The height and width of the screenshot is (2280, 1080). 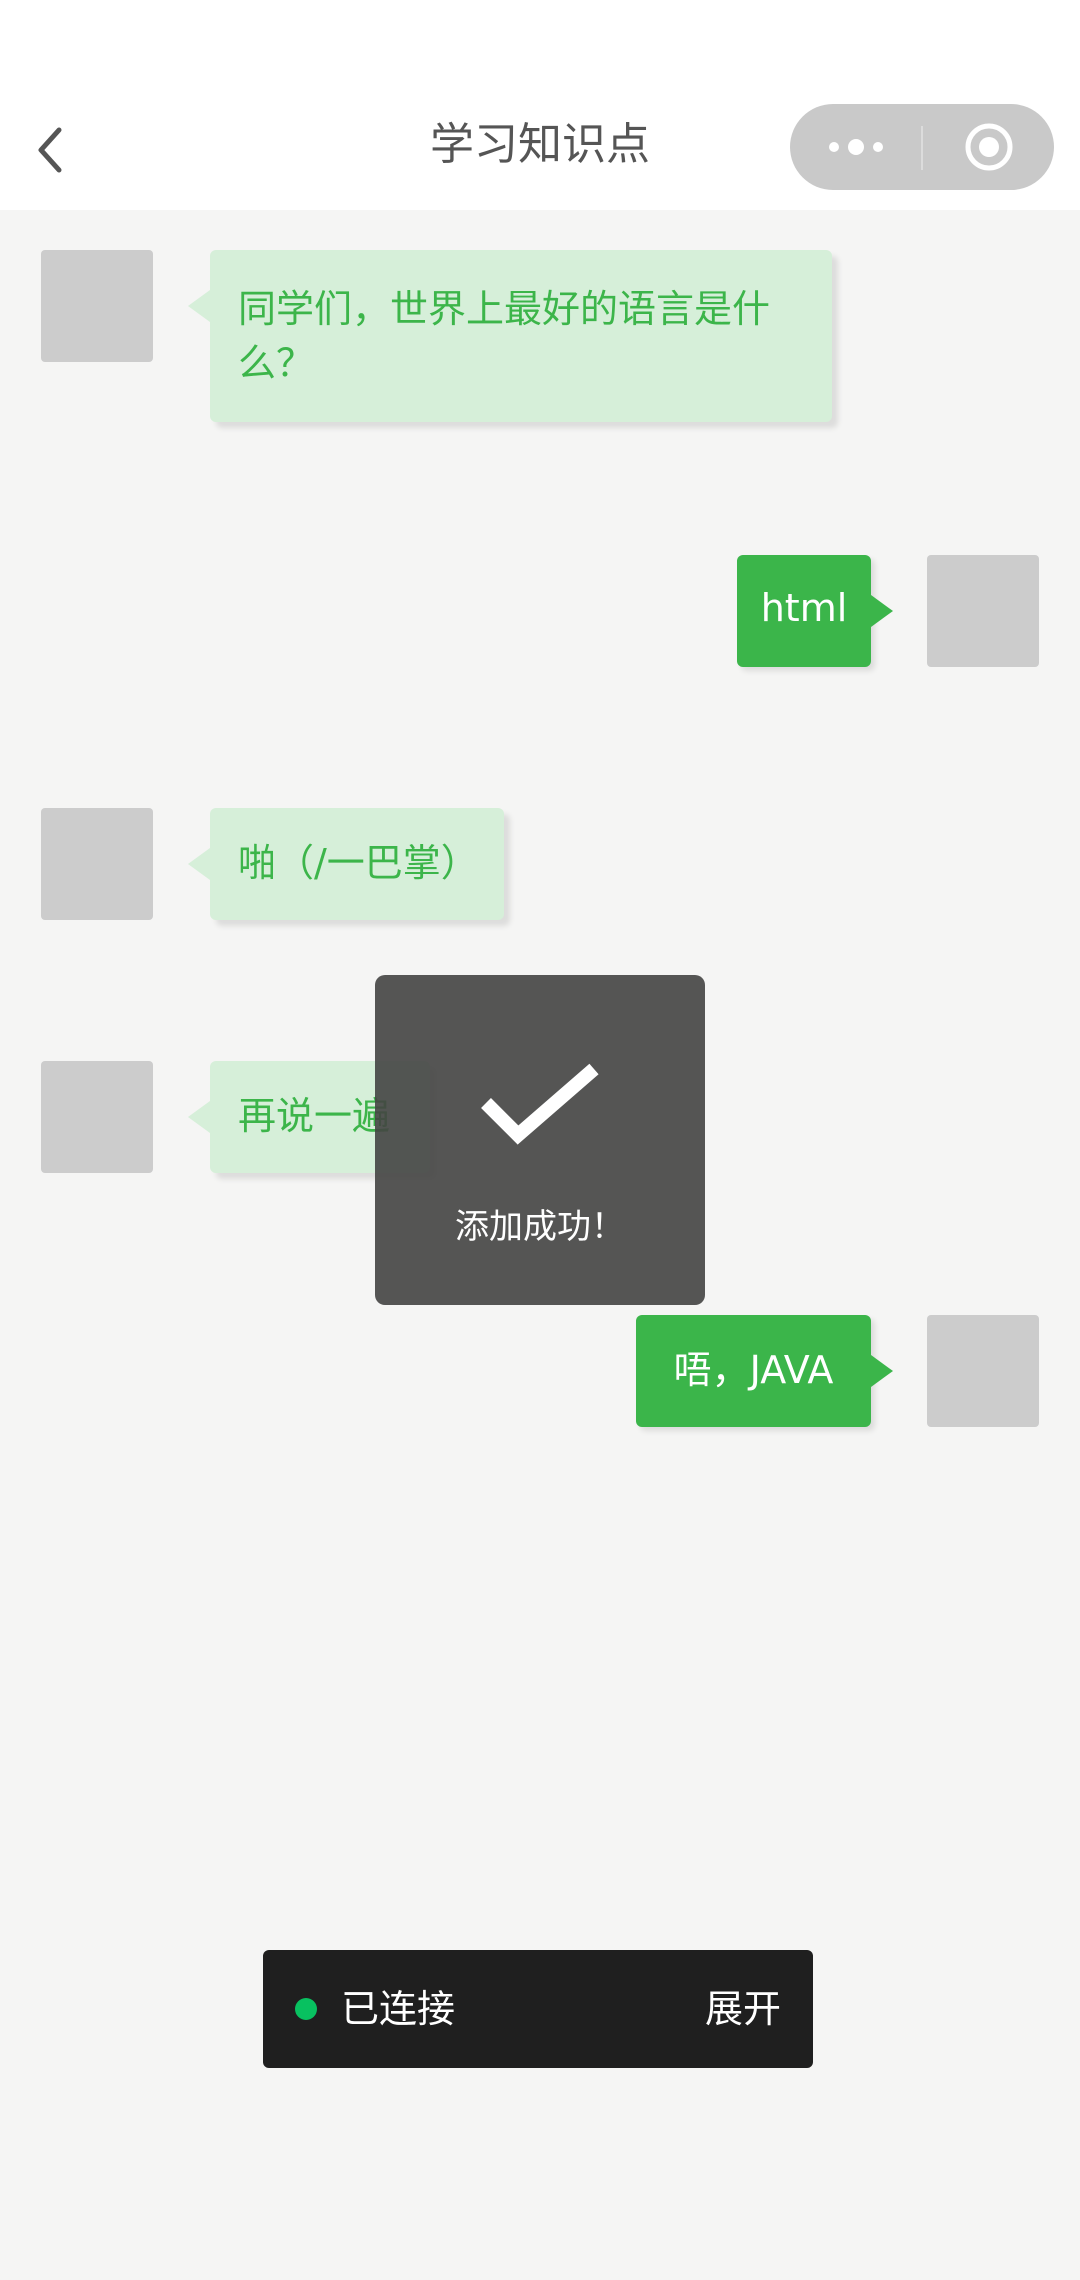 What do you see at coordinates (306, 2009) in the screenshot?
I see `connected-status-dot` at bounding box center [306, 2009].